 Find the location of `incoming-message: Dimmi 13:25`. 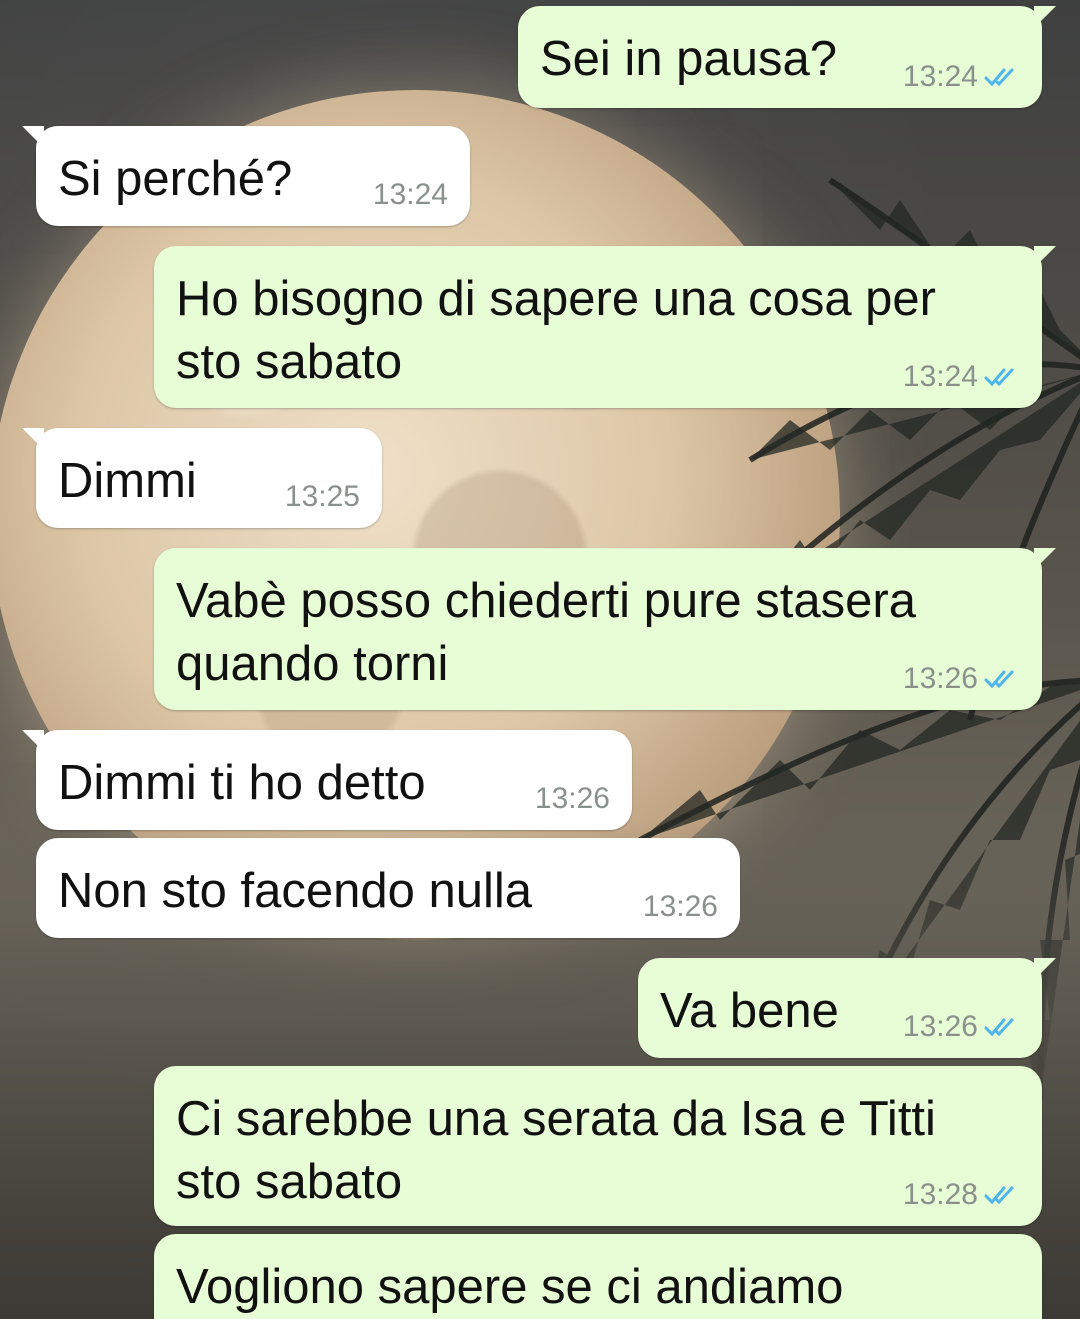

incoming-message: Dimmi 13:25 is located at coordinates (202, 478).